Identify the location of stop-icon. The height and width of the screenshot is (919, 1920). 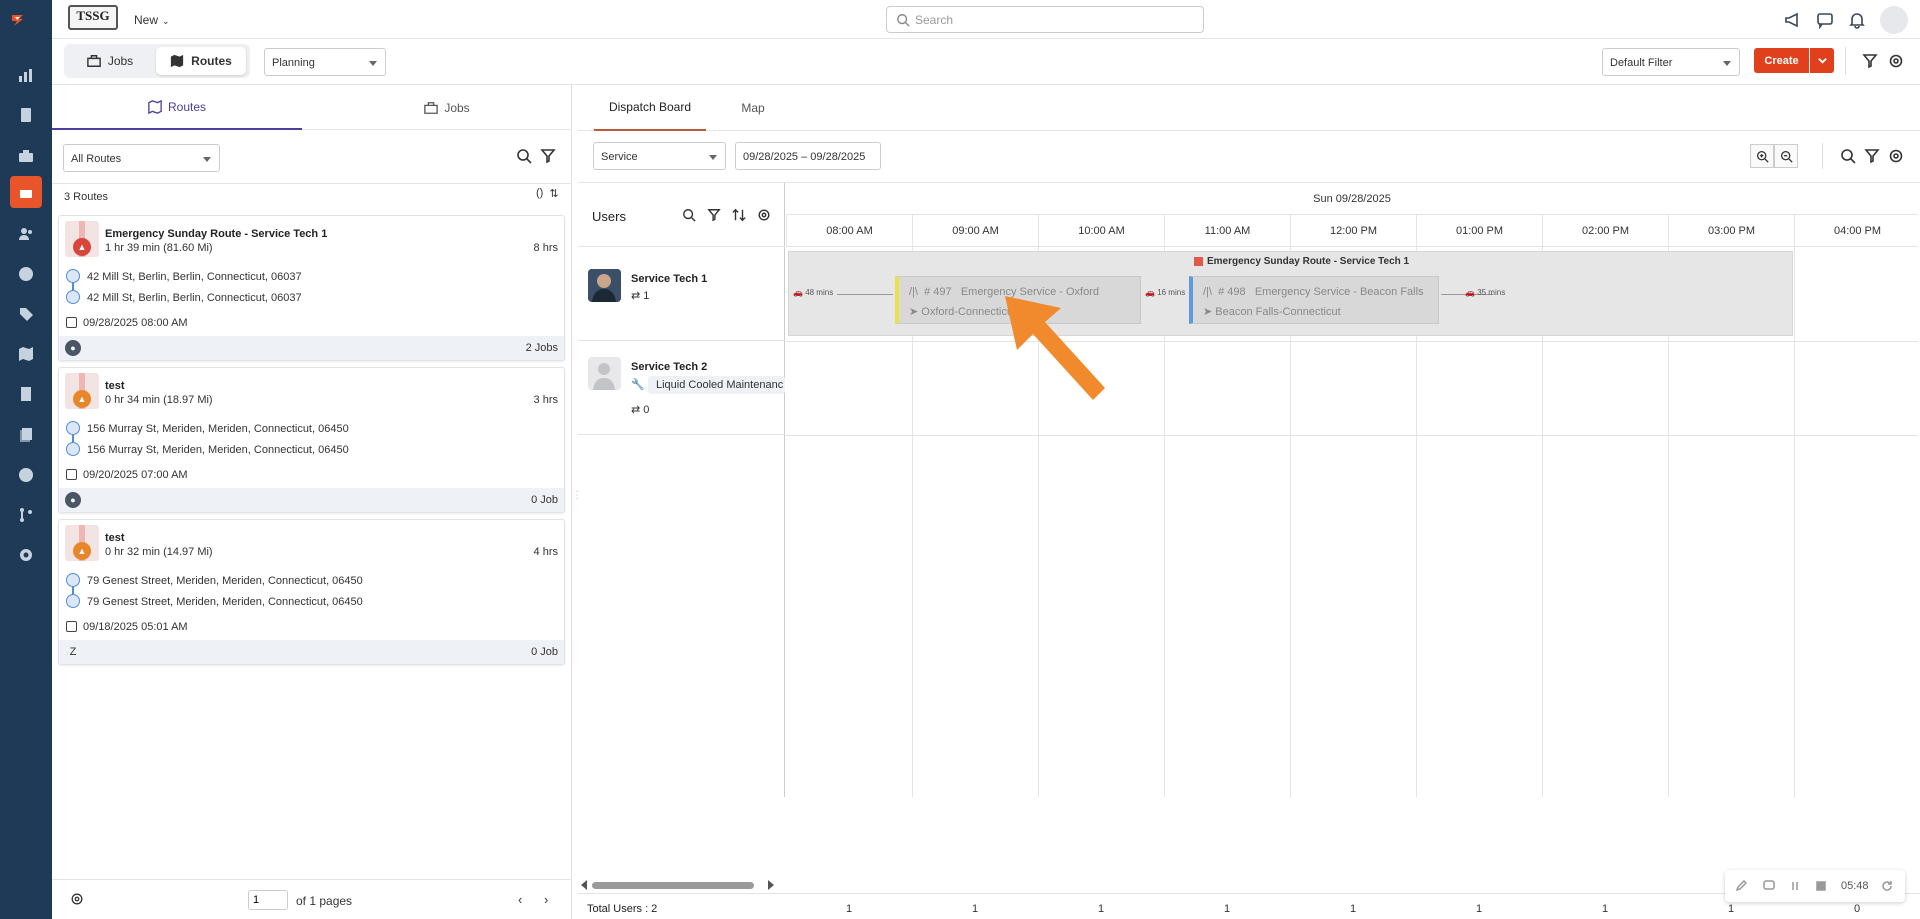
(1821, 886).